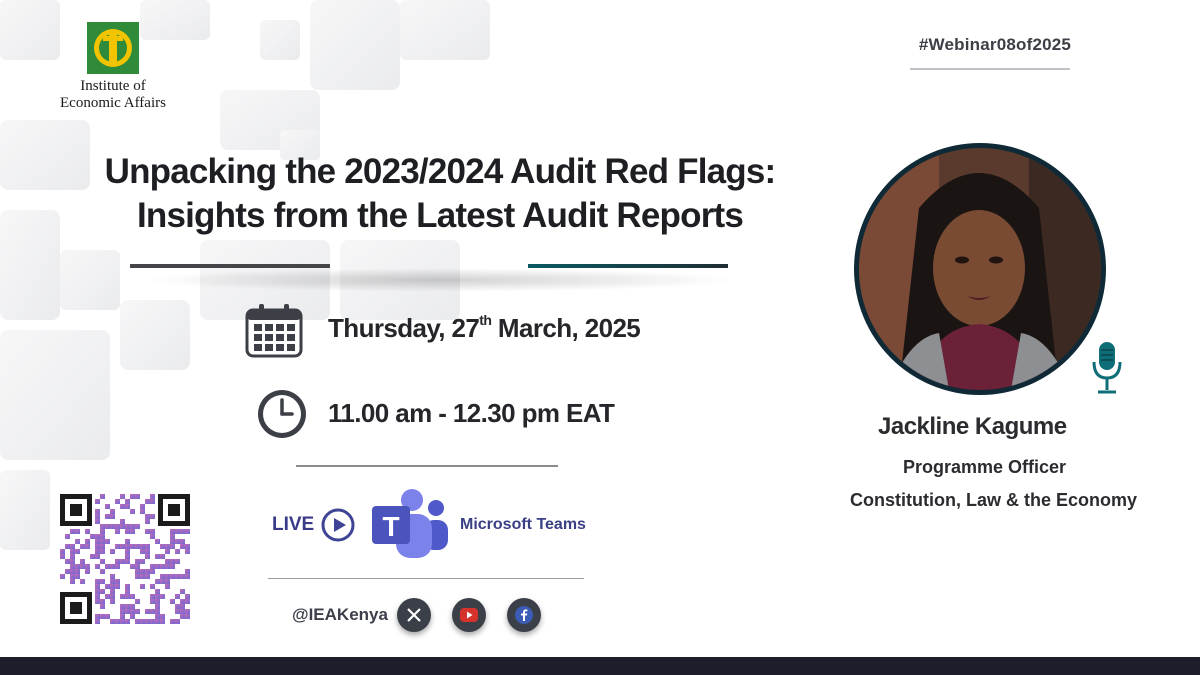  I want to click on date-ordinal: th, so click(485, 320).